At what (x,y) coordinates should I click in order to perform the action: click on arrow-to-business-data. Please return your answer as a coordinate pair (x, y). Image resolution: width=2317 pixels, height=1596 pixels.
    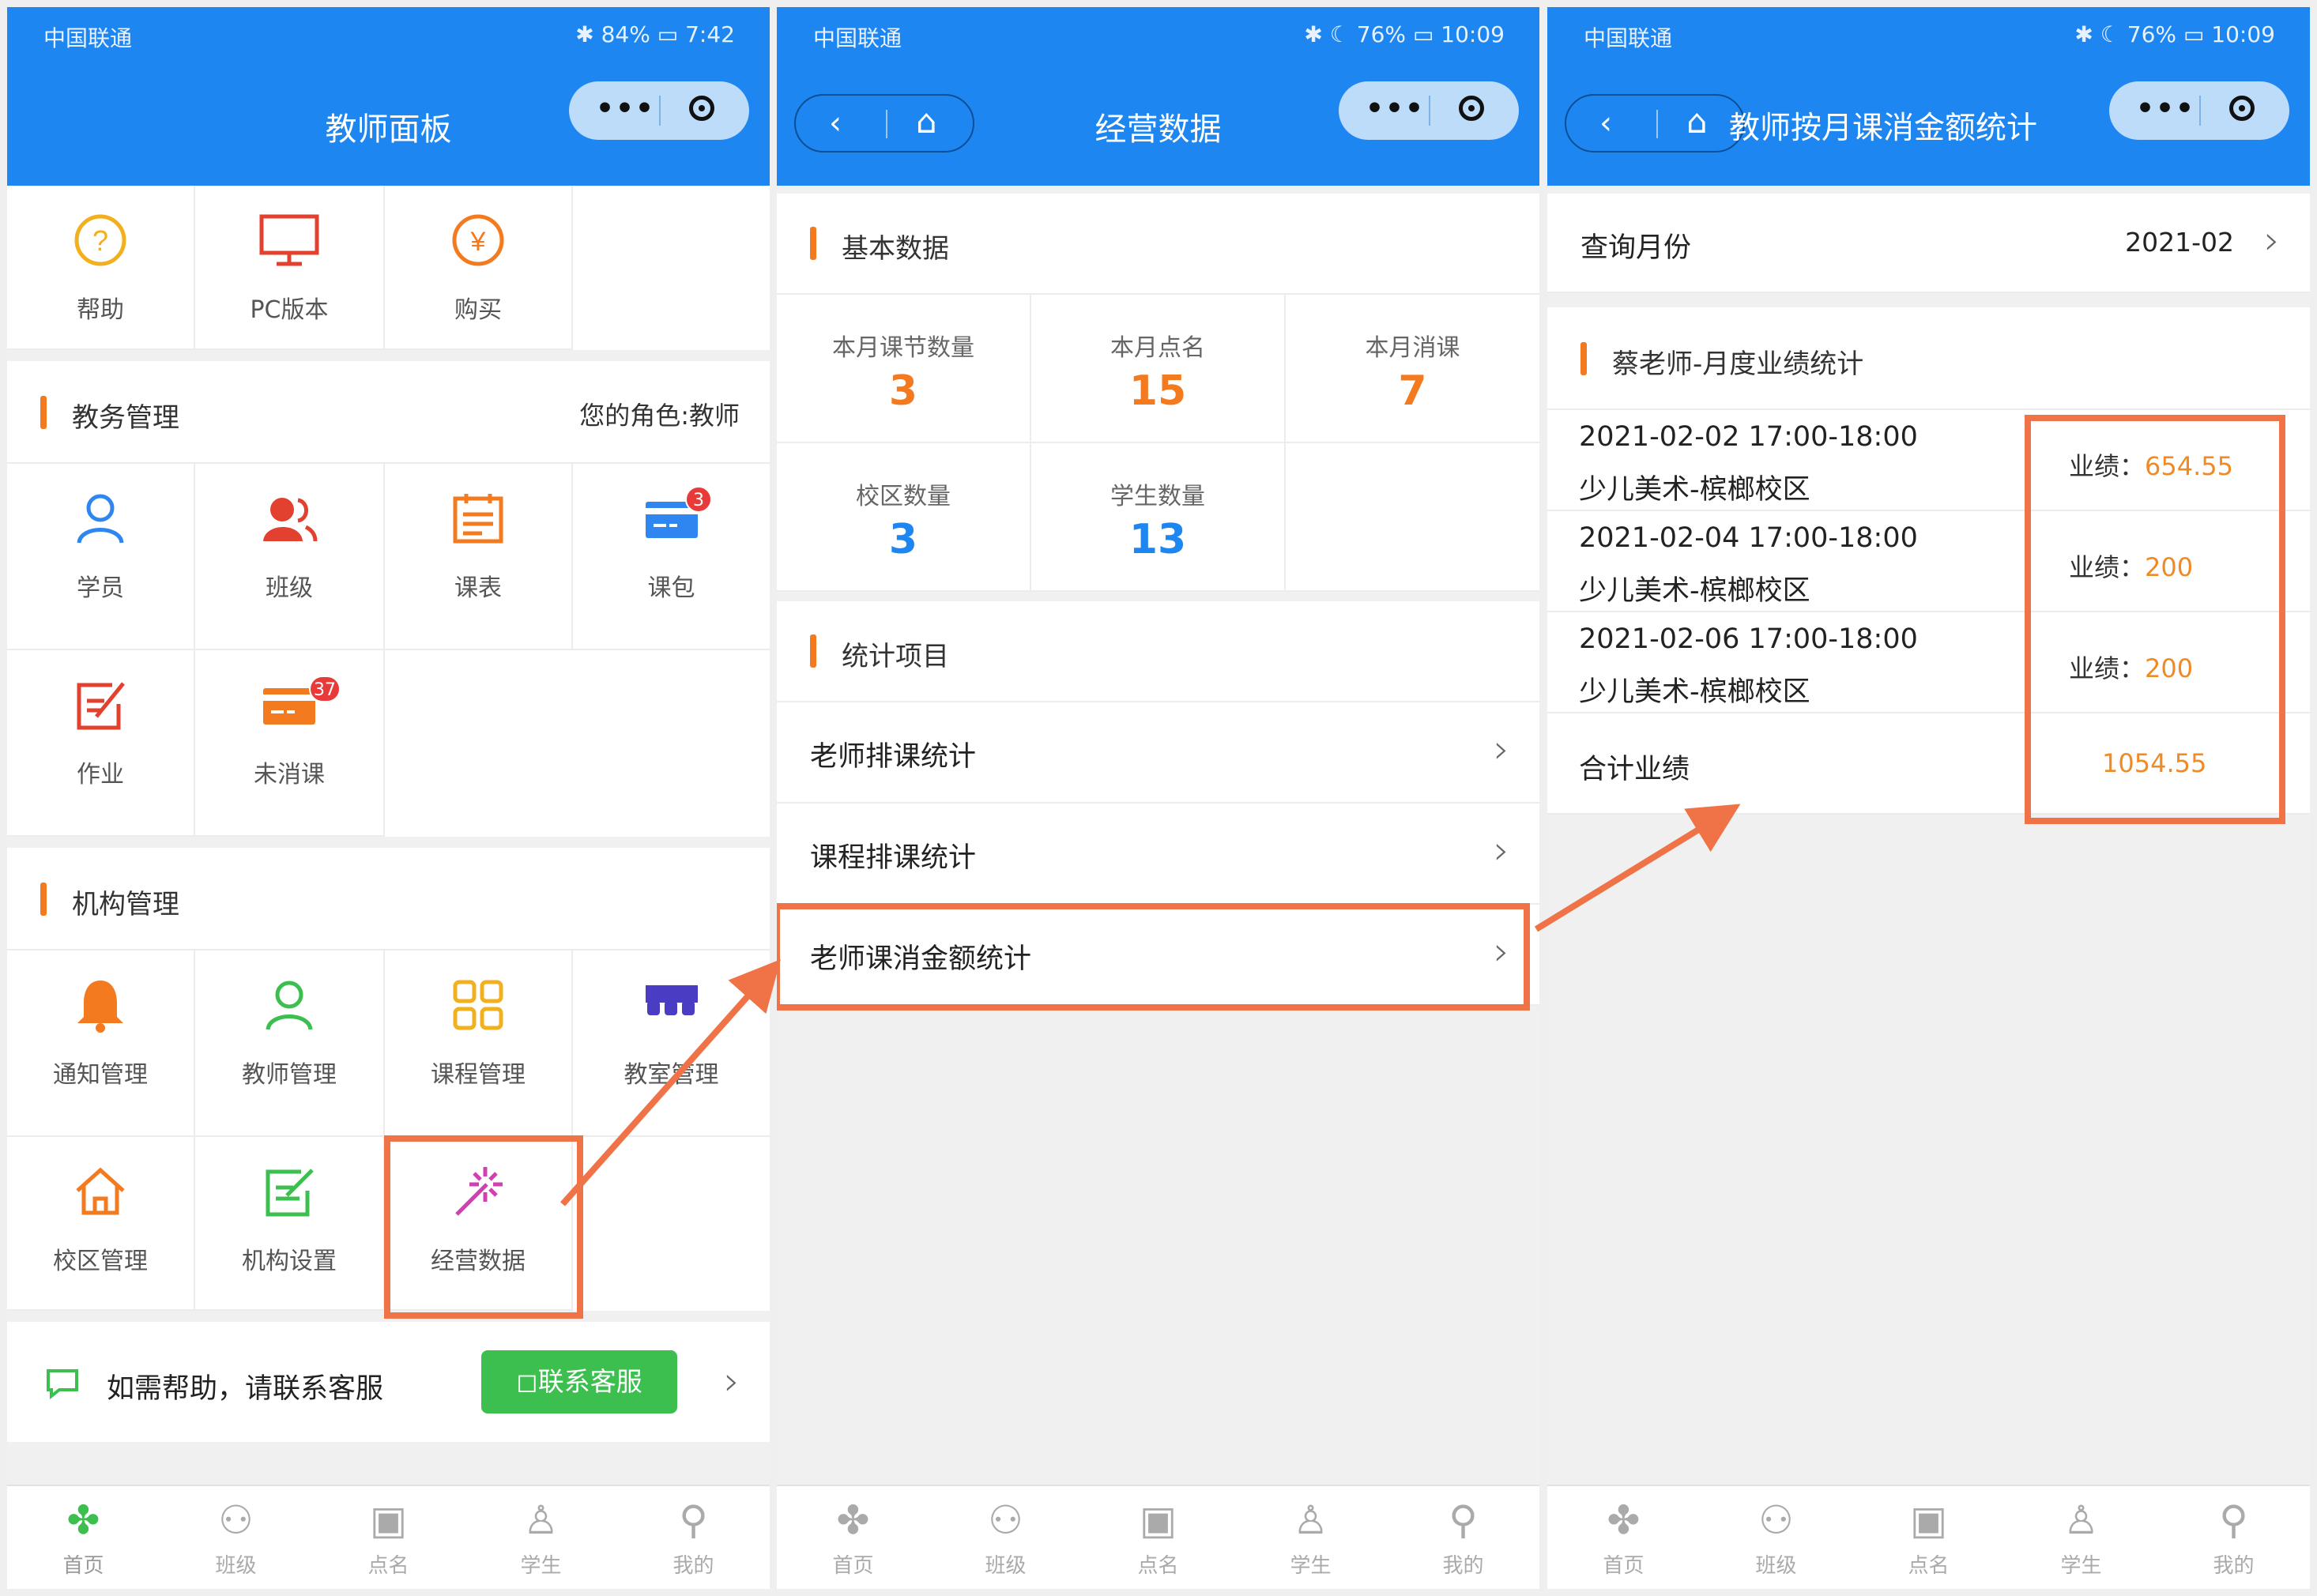
    Looking at the image, I should click on (670, 1083).